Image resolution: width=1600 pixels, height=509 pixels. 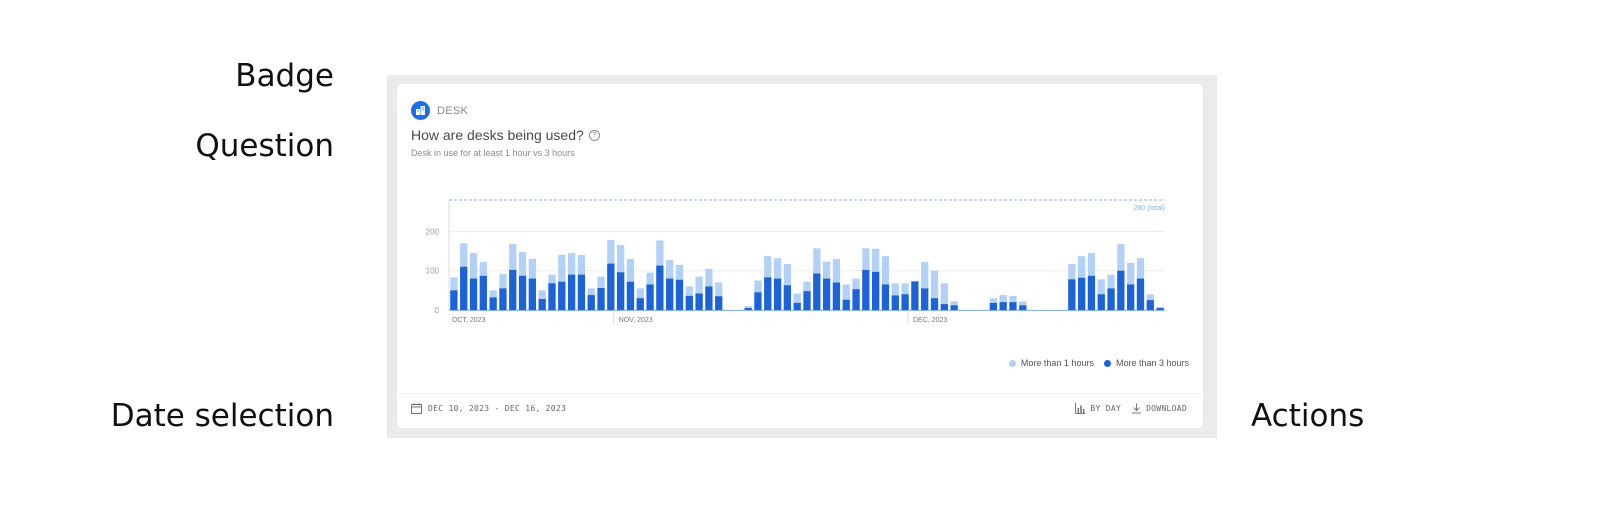 What do you see at coordinates (594, 135) in the screenshot?
I see `help-icon: ?` at bounding box center [594, 135].